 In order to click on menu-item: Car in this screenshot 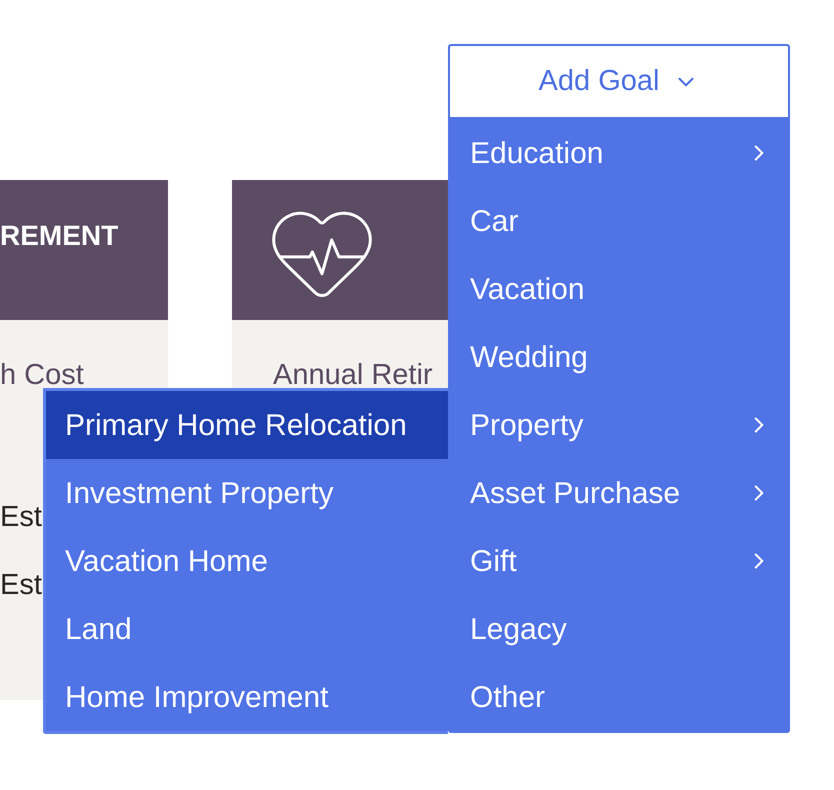, I will do `click(619, 221)`.